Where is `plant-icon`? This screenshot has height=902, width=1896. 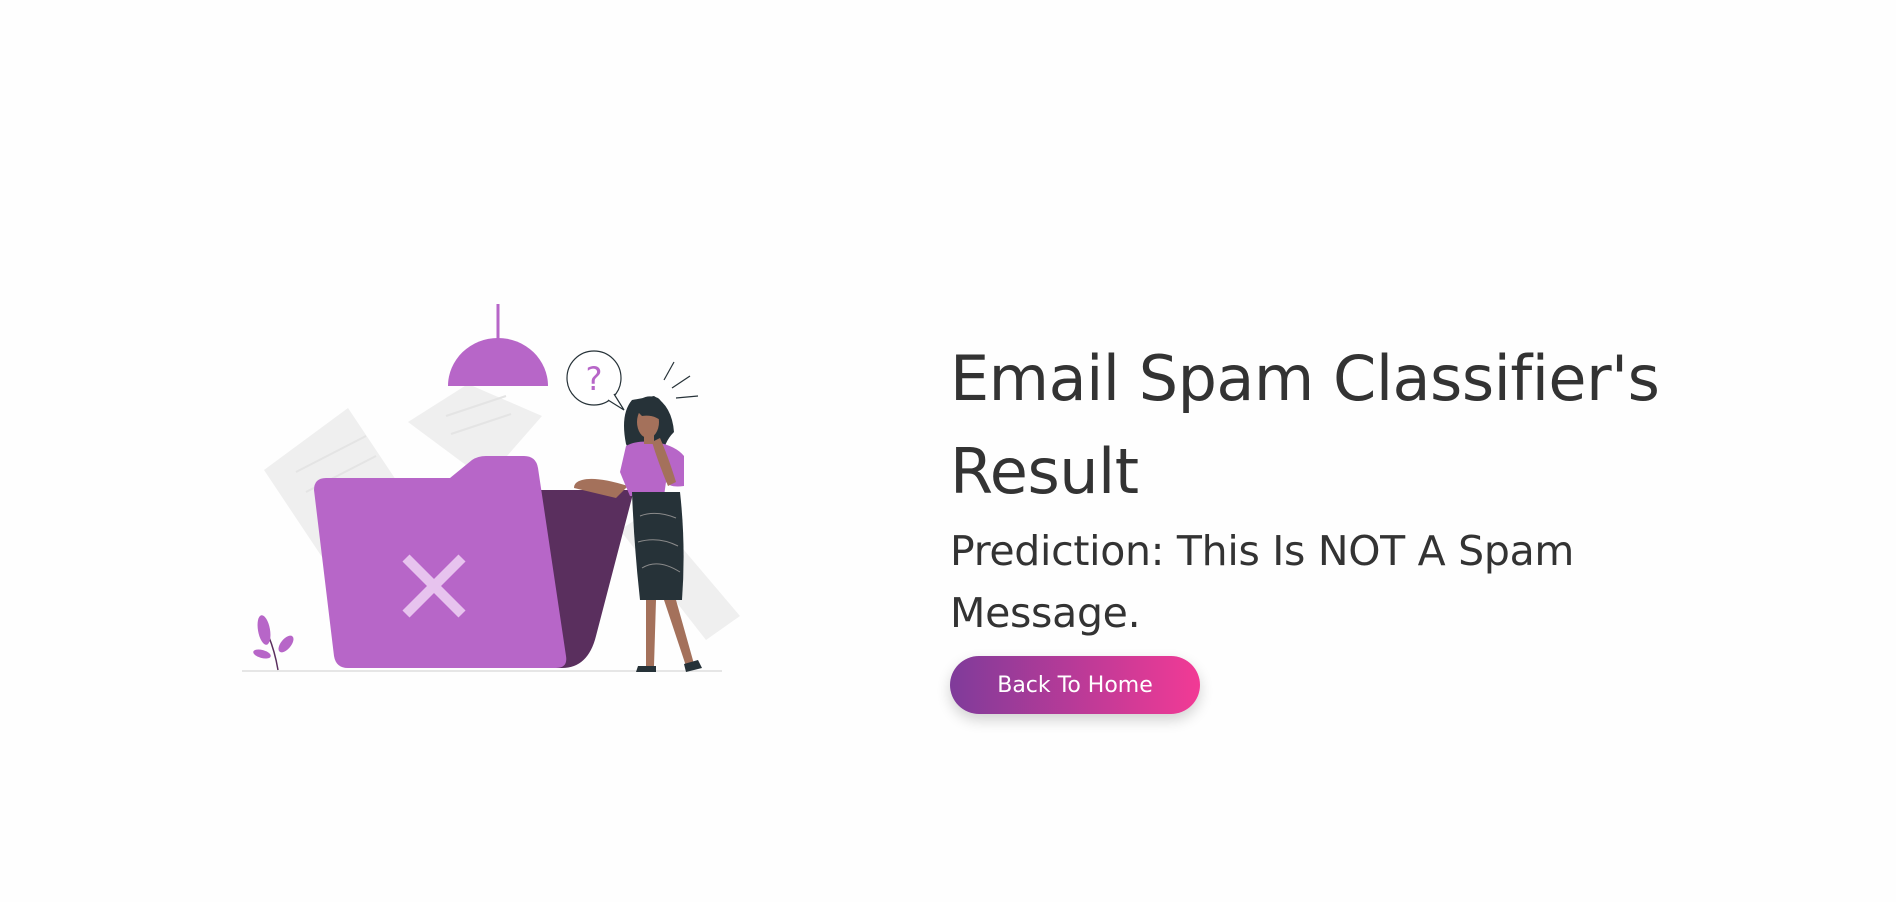
plant-icon is located at coordinates (273, 643).